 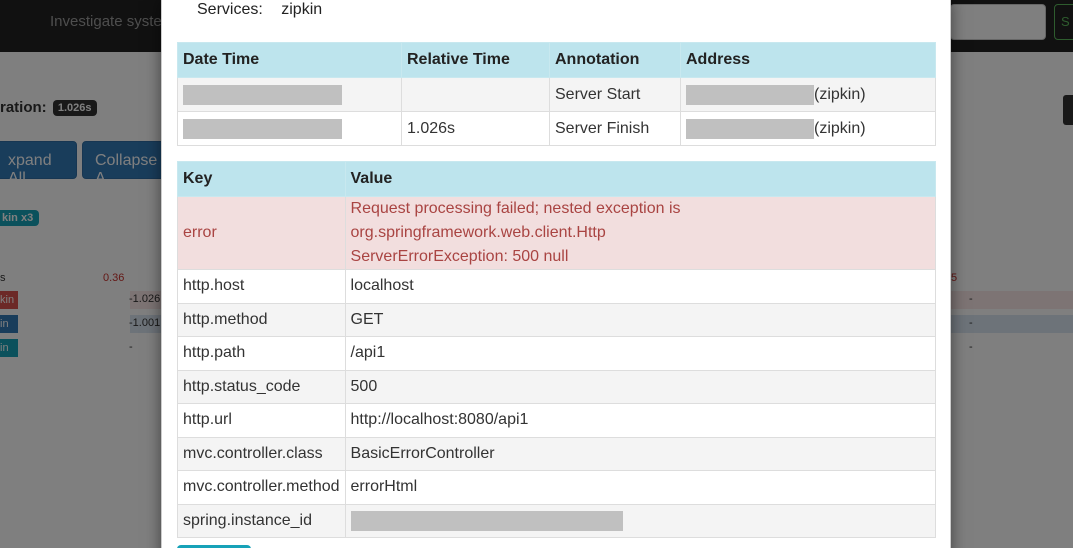 I want to click on col-date-time: Date Time, so click(x=289, y=60).